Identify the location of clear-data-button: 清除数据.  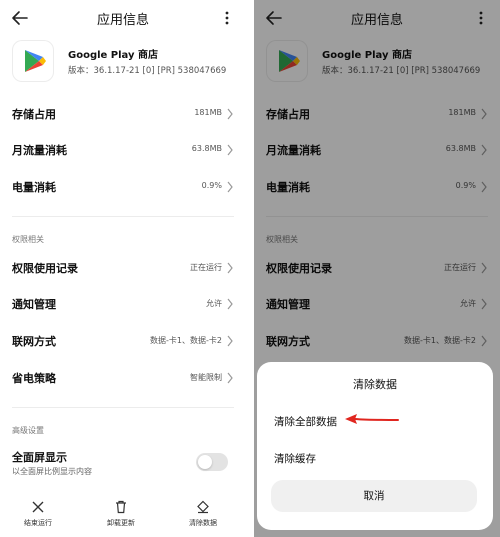
(203, 516).